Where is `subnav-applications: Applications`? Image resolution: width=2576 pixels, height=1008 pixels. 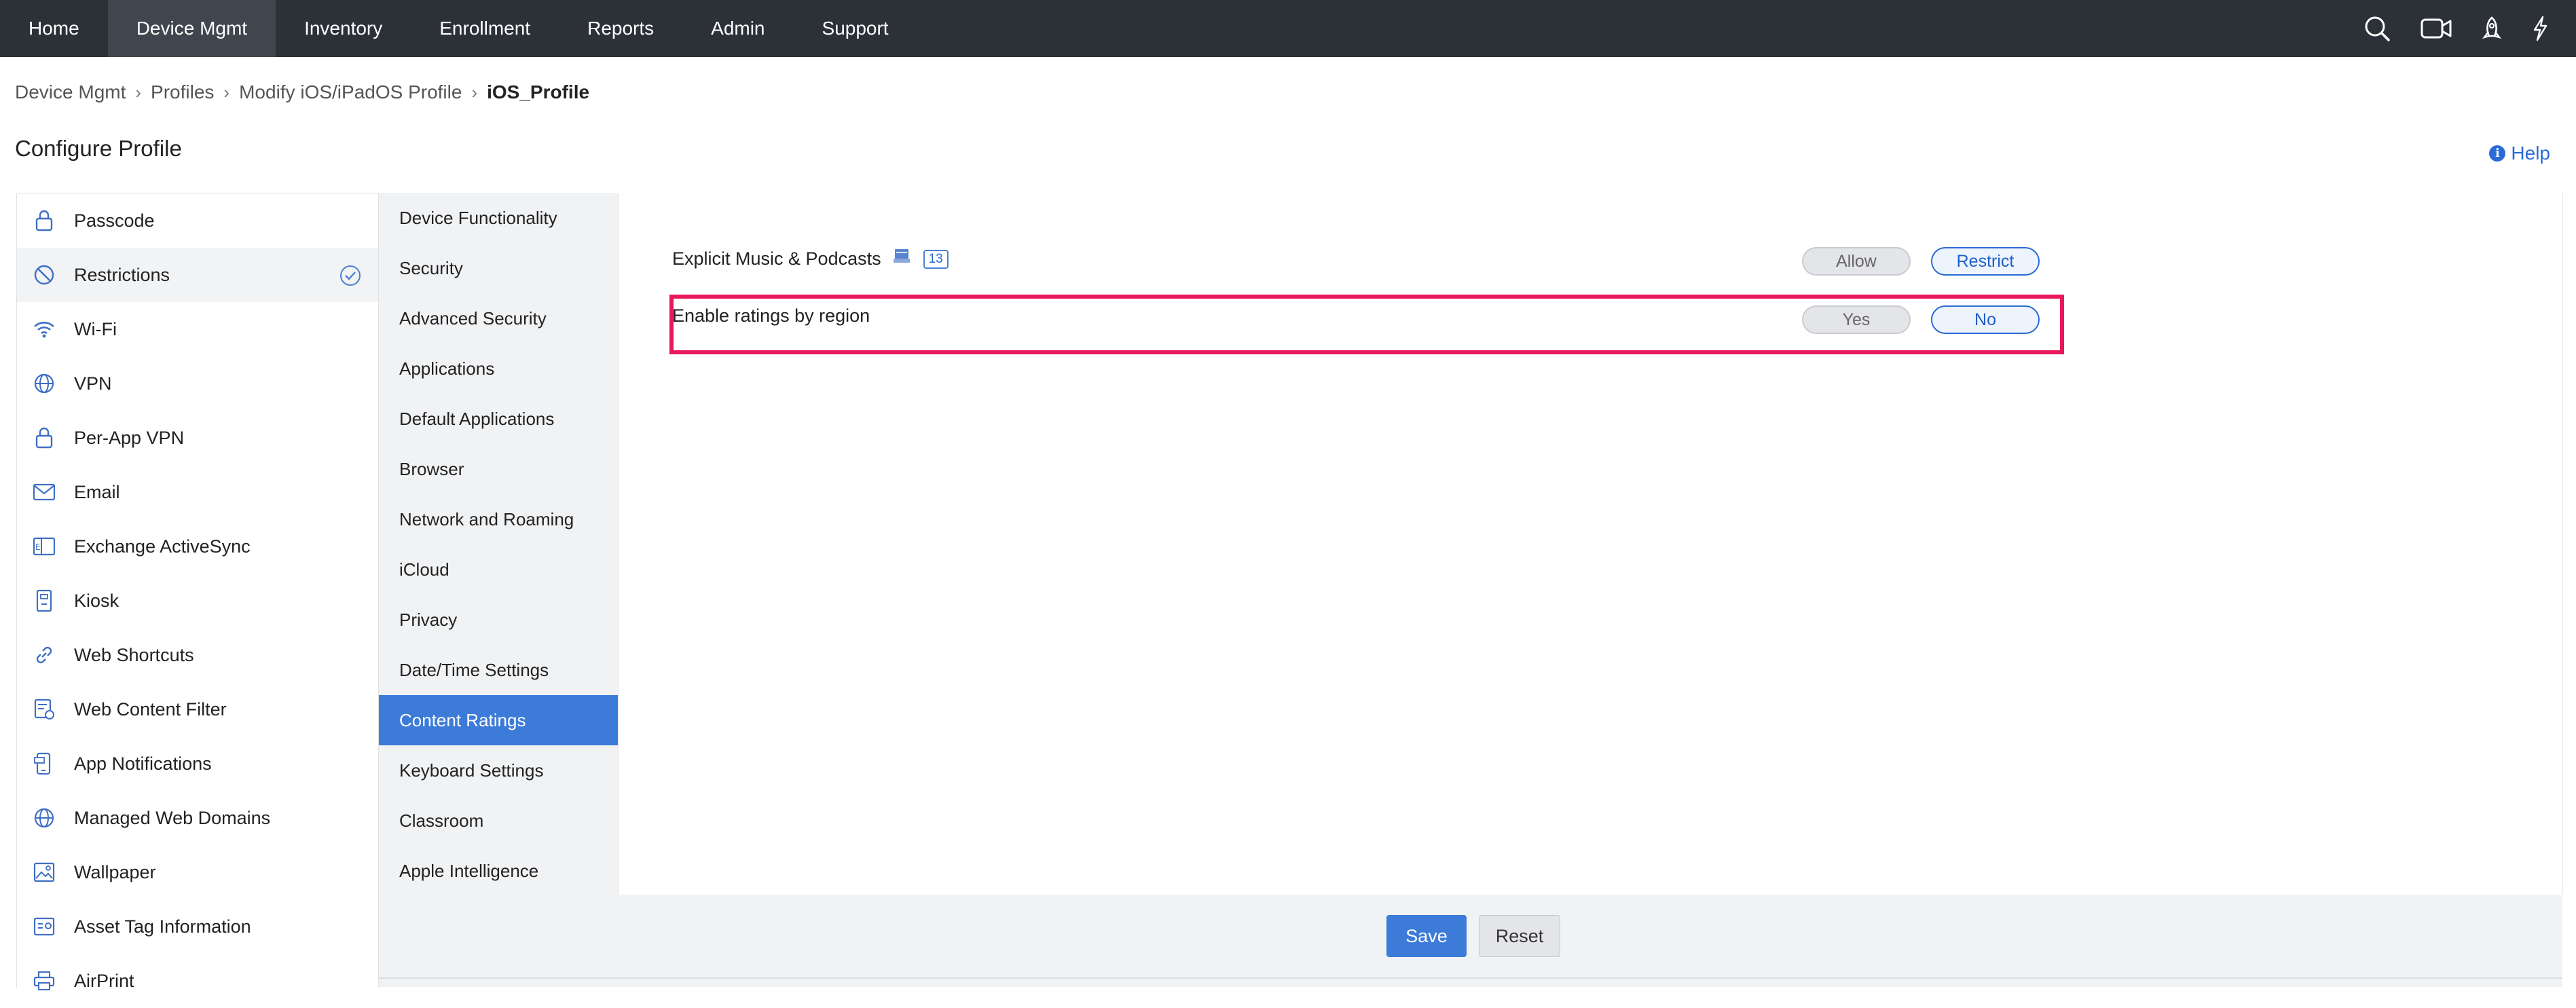
subnav-applications: Applications is located at coordinates (499, 369).